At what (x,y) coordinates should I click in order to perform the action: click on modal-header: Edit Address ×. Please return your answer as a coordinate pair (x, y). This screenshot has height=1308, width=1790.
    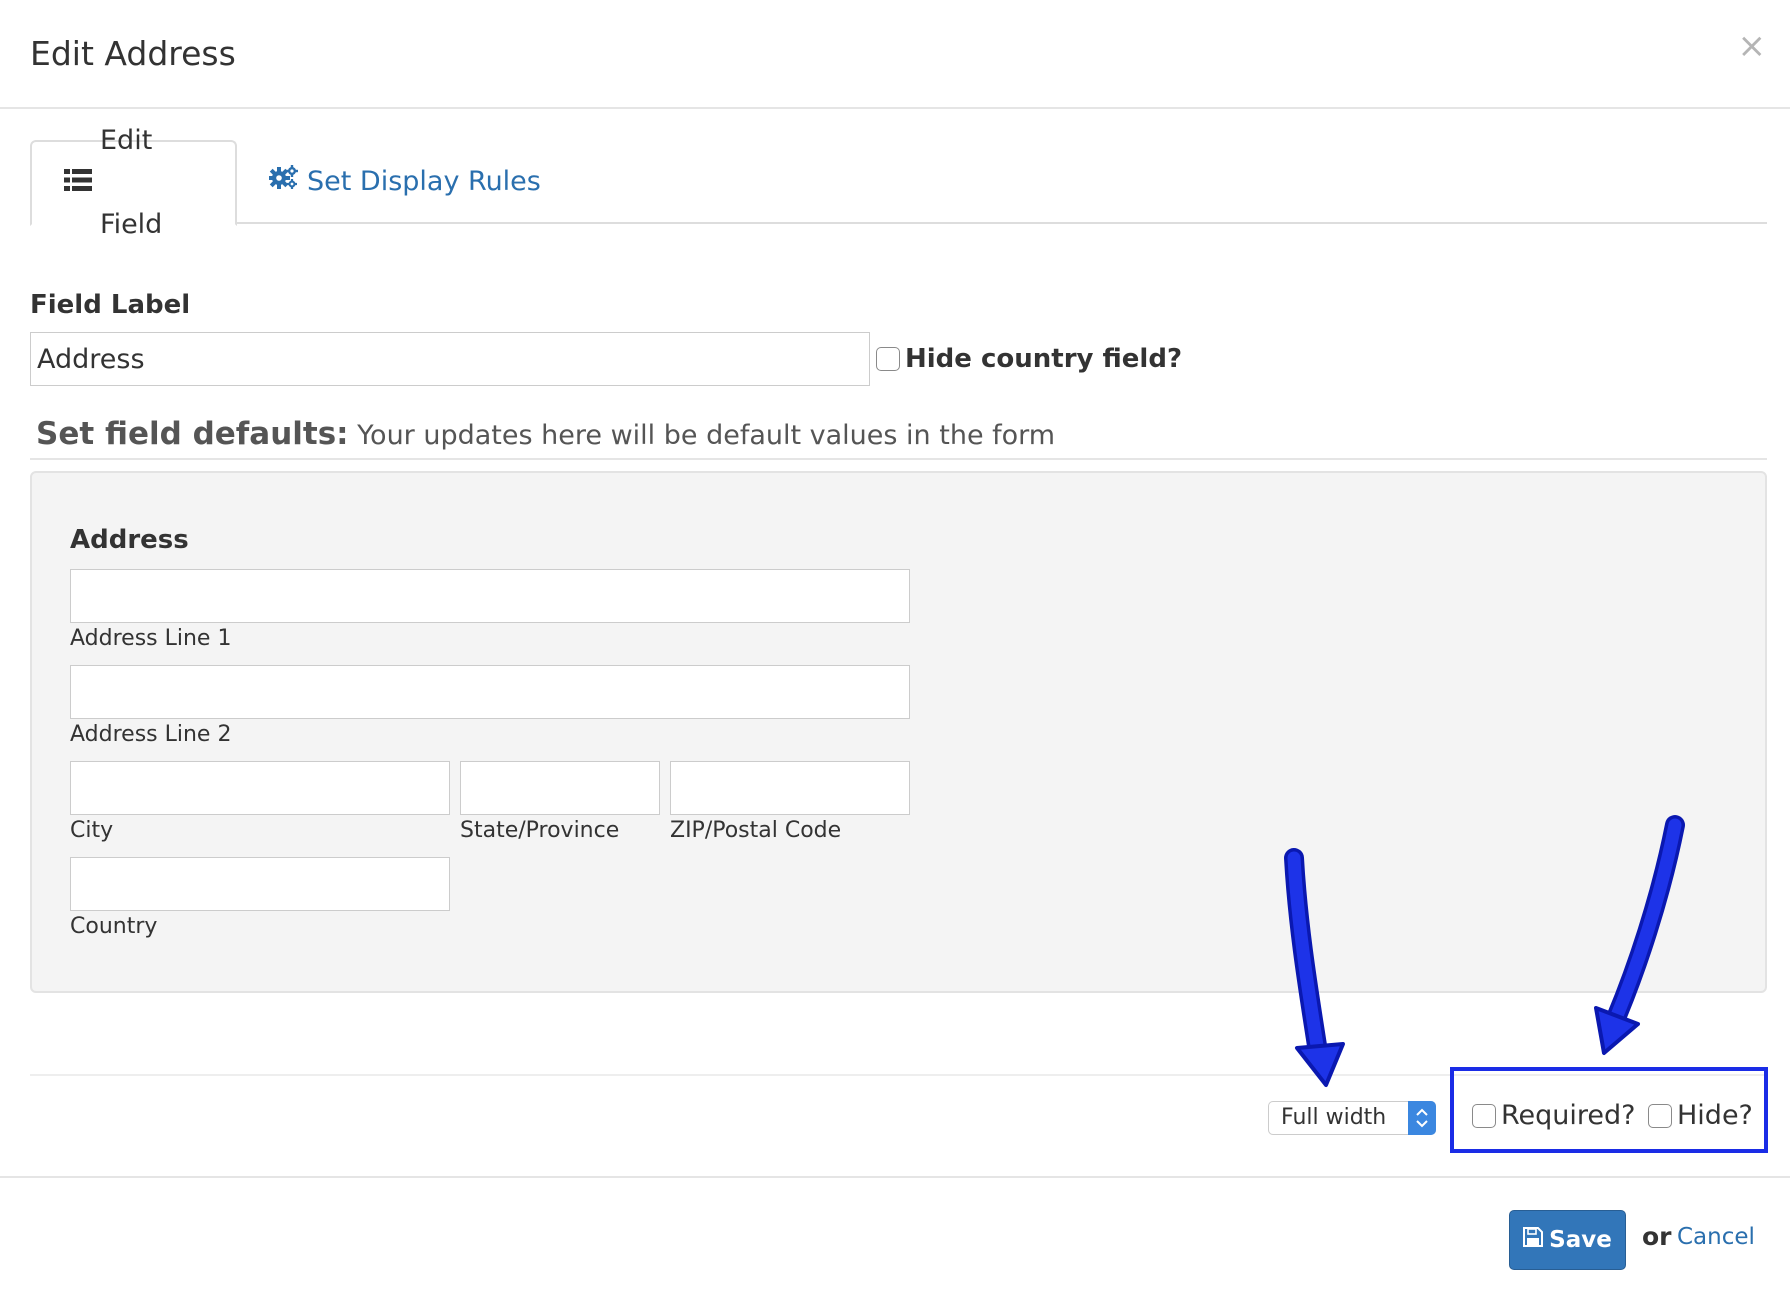
    Looking at the image, I should click on (895, 54).